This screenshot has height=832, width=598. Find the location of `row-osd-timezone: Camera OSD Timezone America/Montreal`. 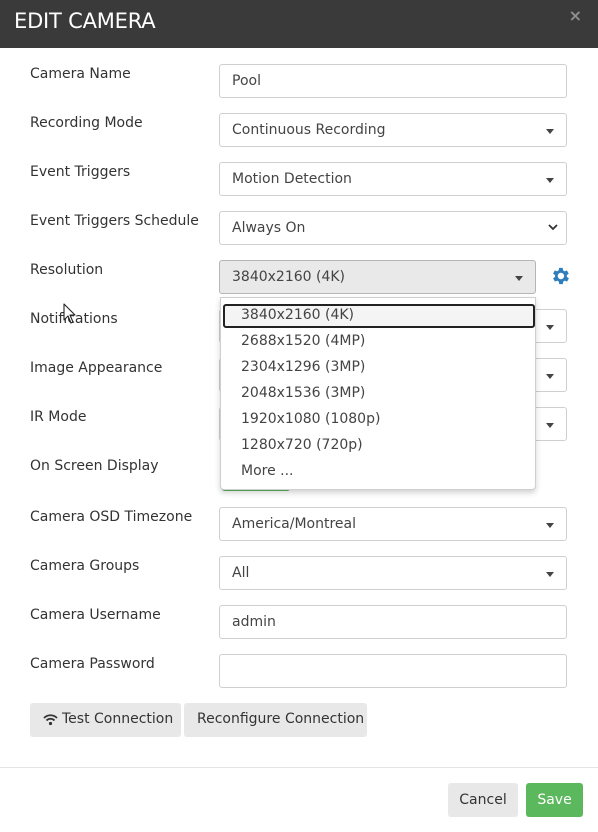

row-osd-timezone: Camera OSD Timezone America/Montreal is located at coordinates (299, 524).